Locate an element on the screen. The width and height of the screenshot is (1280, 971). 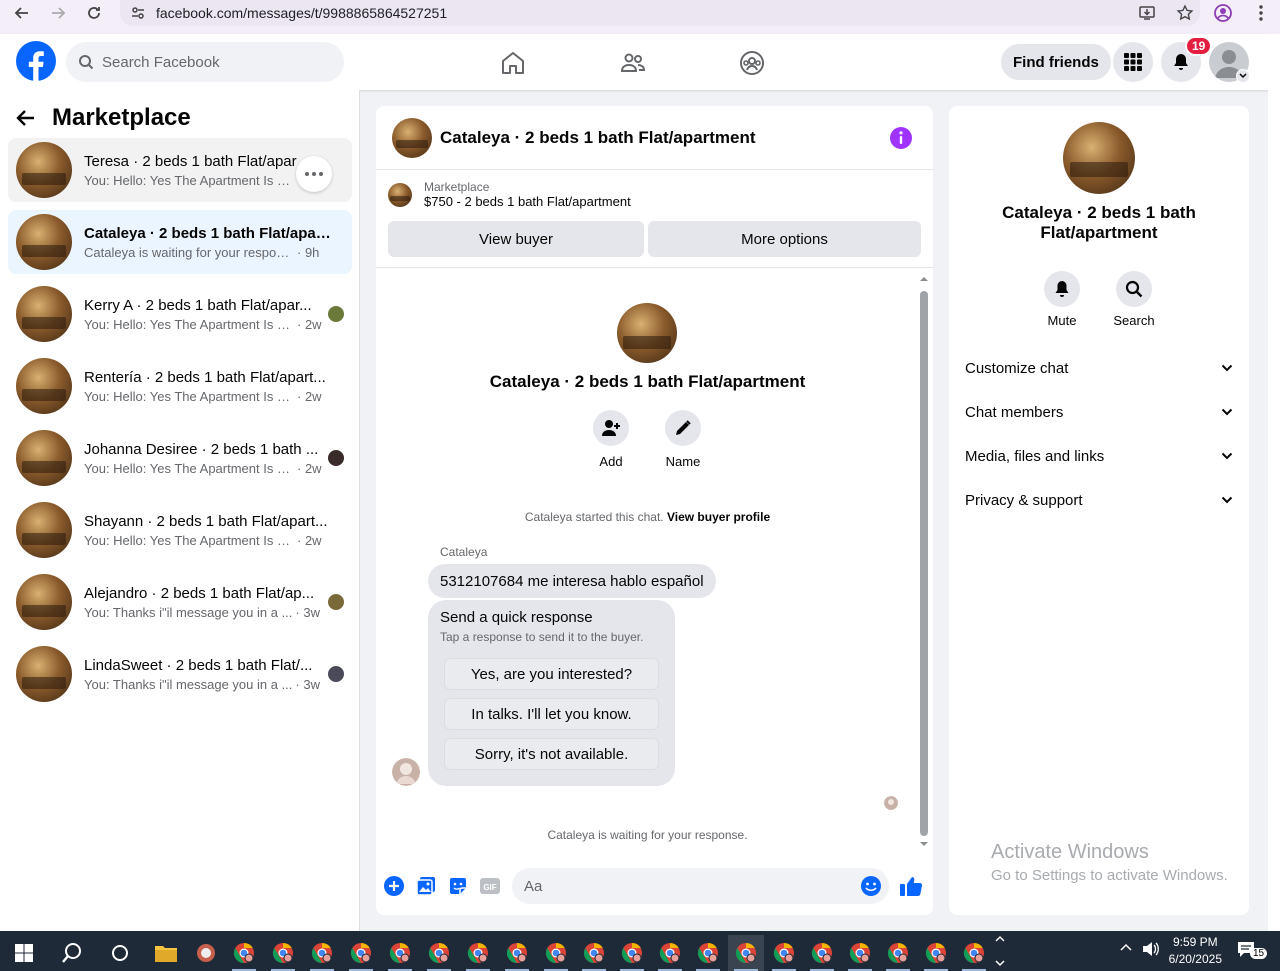
details-avatar is located at coordinates (1099, 158).